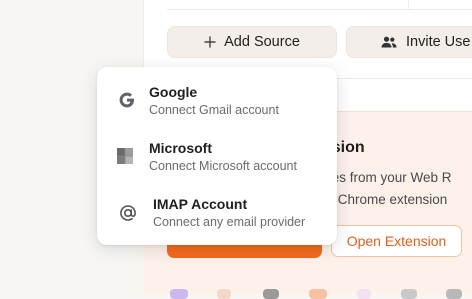 The height and width of the screenshot is (299, 472). Describe the element at coordinates (217, 102) in the screenshot. I see `dropdown-option-google: Google Connect Gmail account` at that location.